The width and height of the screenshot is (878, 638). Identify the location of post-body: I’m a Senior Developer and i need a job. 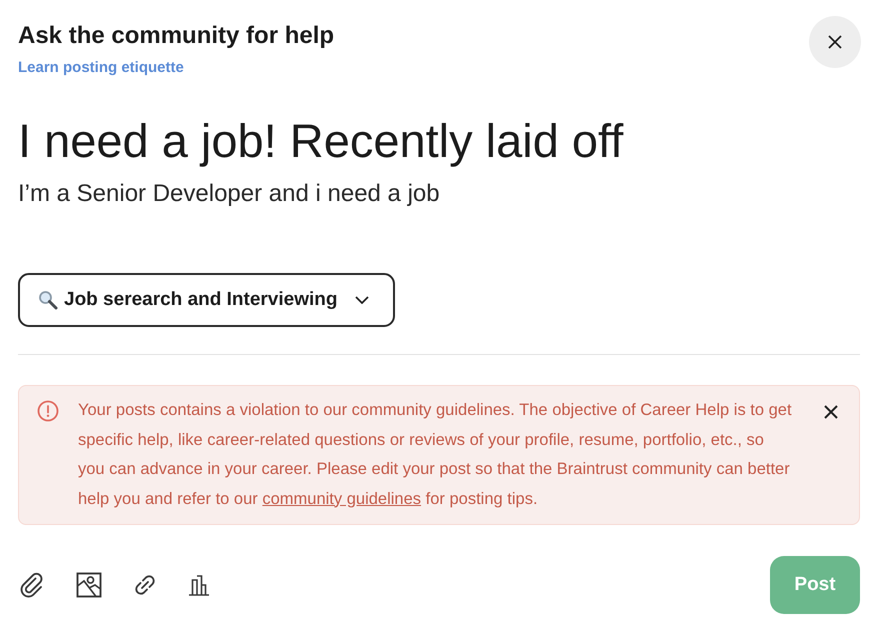
(439, 194).